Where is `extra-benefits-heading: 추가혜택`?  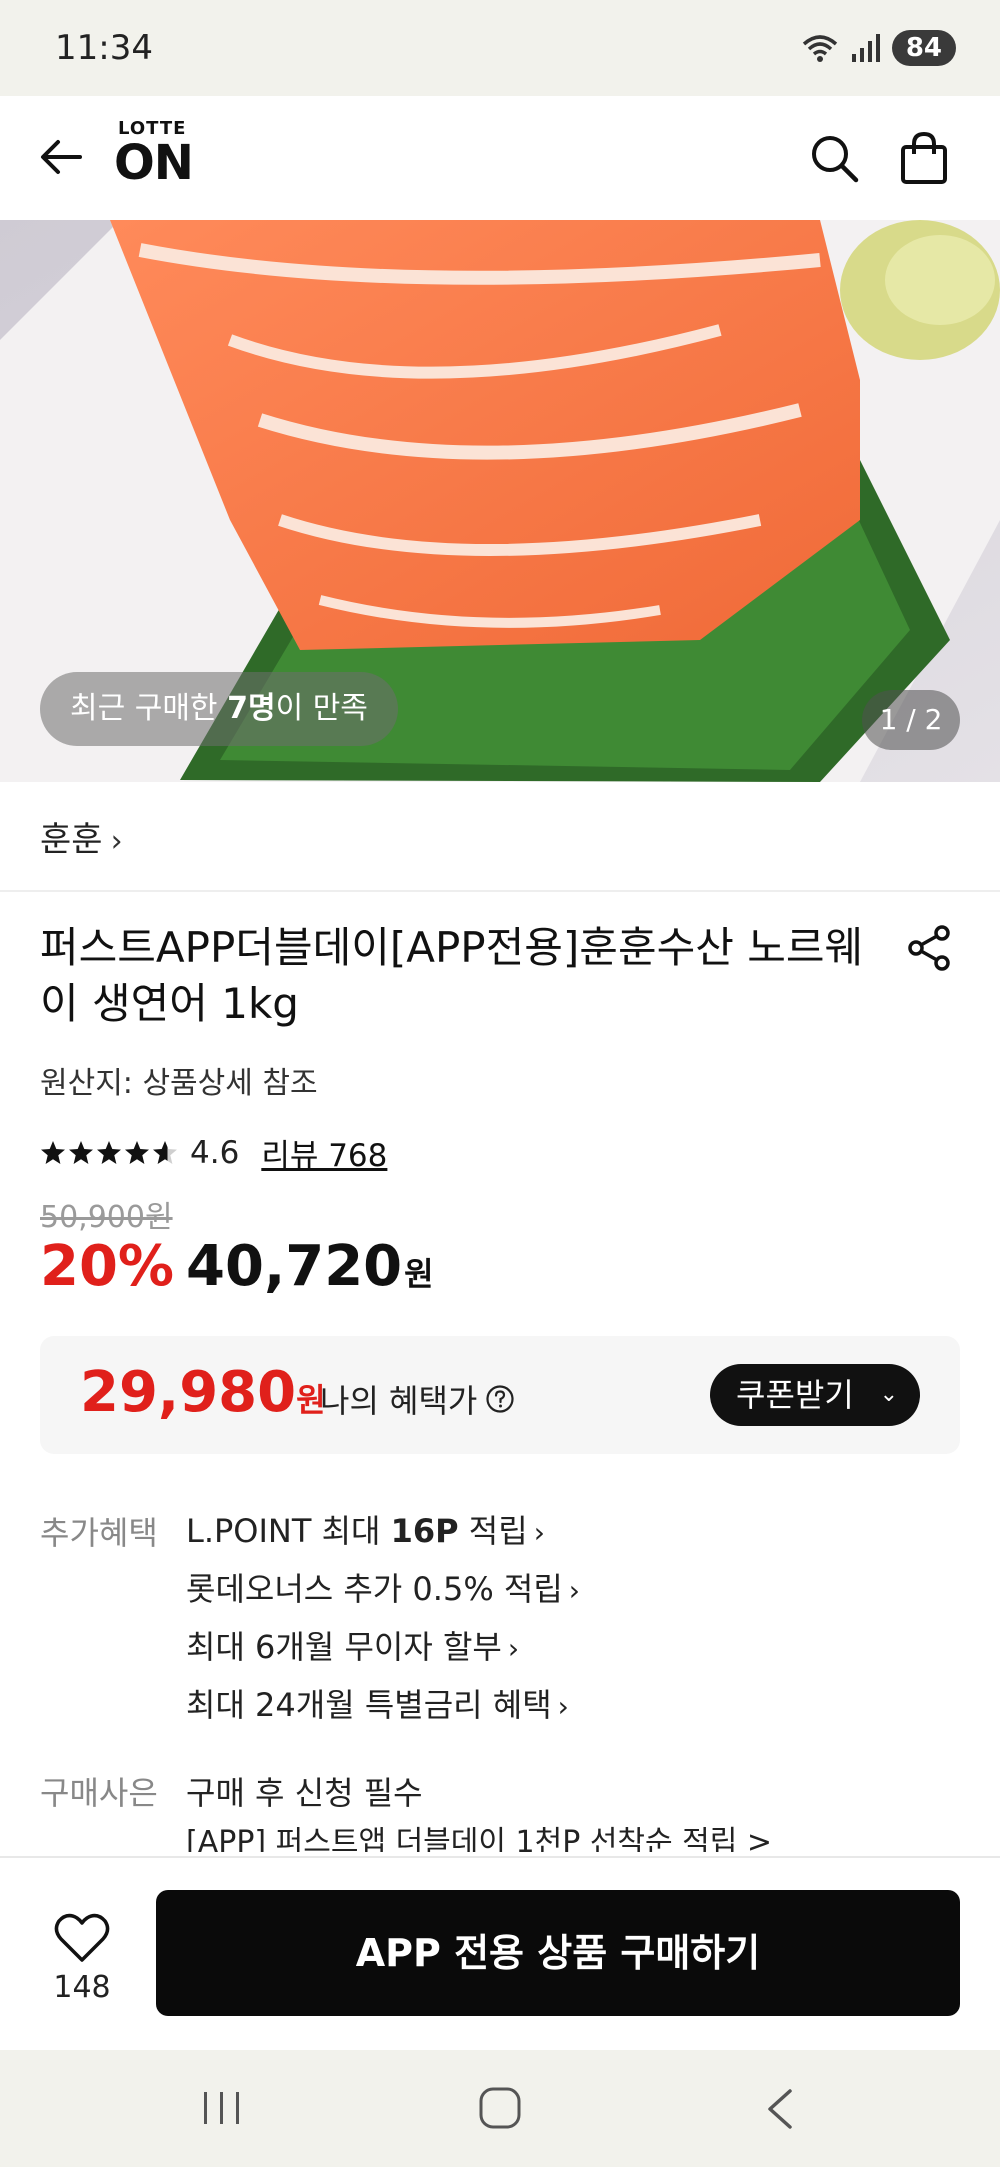
extra-benefits-heading: 추가혜택 is located at coordinates (99, 1533).